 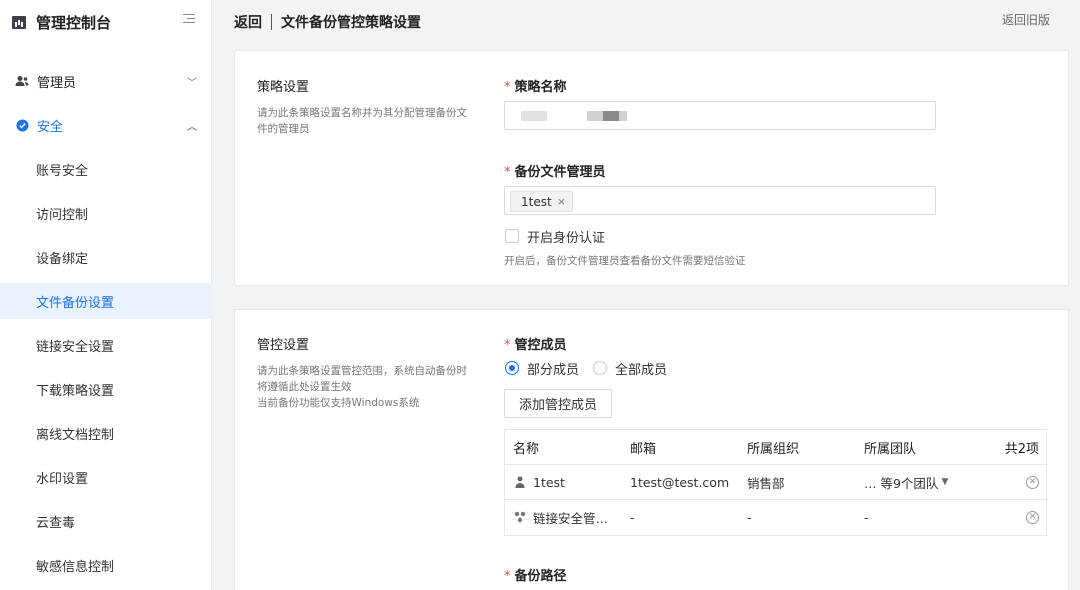 I want to click on auth-checkbox-label: 开启身份认证, so click(x=566, y=238).